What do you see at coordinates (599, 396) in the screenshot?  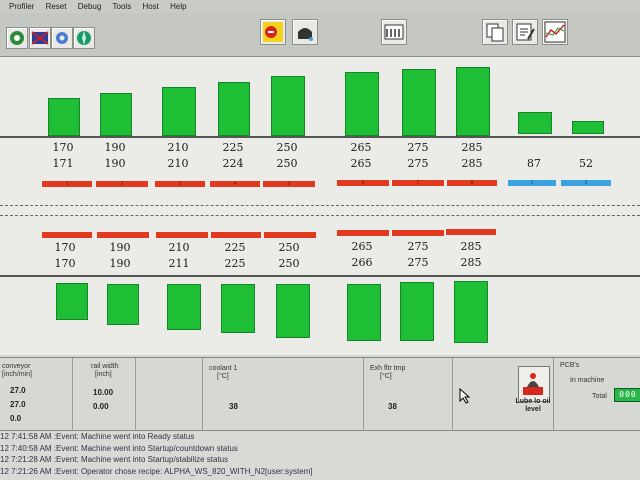 I see `total-label: Total` at bounding box center [599, 396].